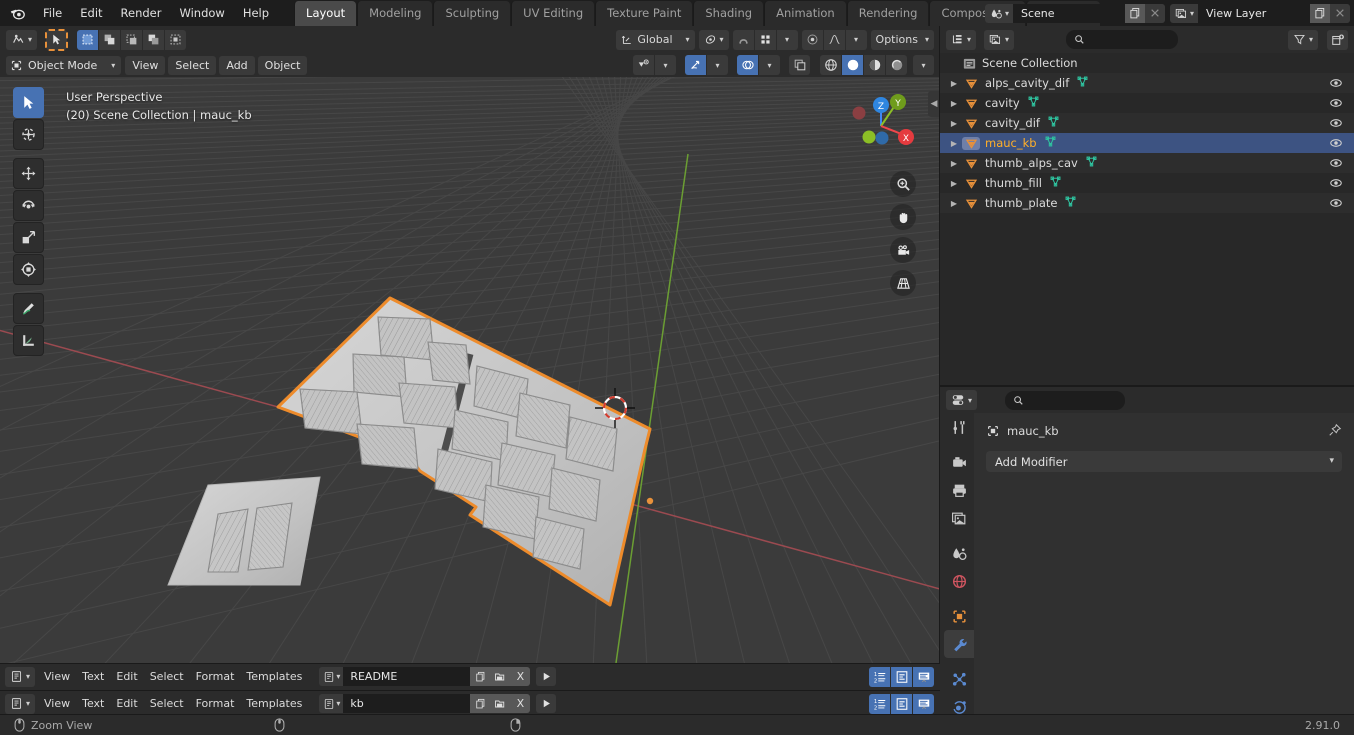 This screenshot has width=1354, height=735. What do you see at coordinates (1303, 39) in the screenshot?
I see `filter-funnel-icon: ▾` at bounding box center [1303, 39].